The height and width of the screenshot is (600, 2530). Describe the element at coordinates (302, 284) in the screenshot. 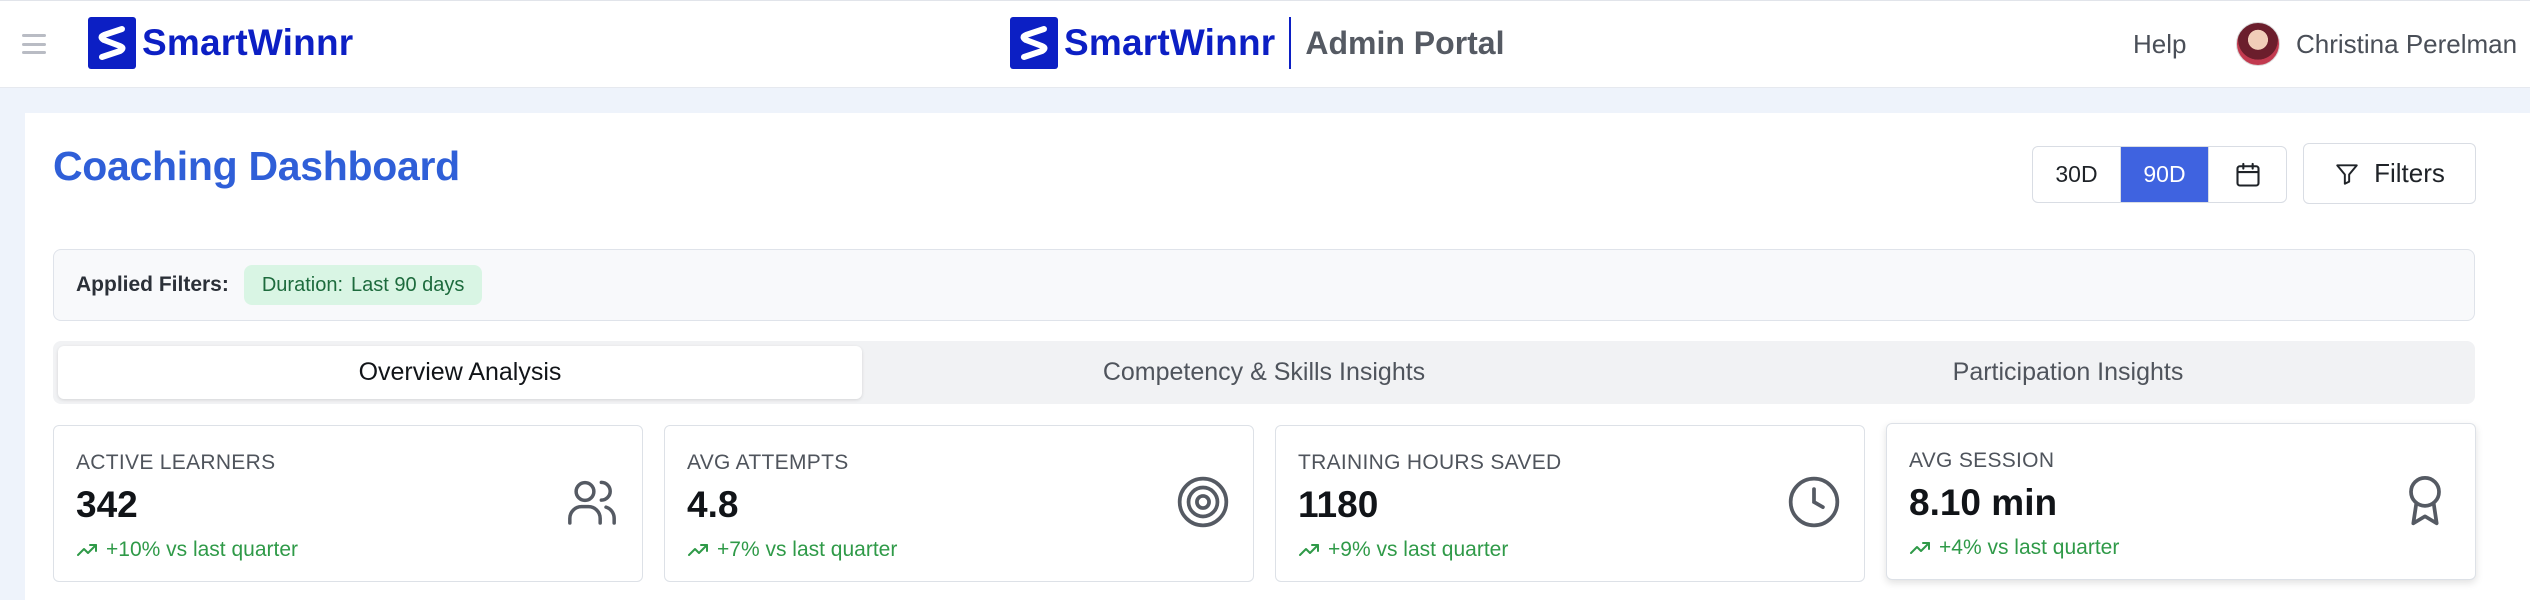

I see `chip-key: Duration:` at that location.